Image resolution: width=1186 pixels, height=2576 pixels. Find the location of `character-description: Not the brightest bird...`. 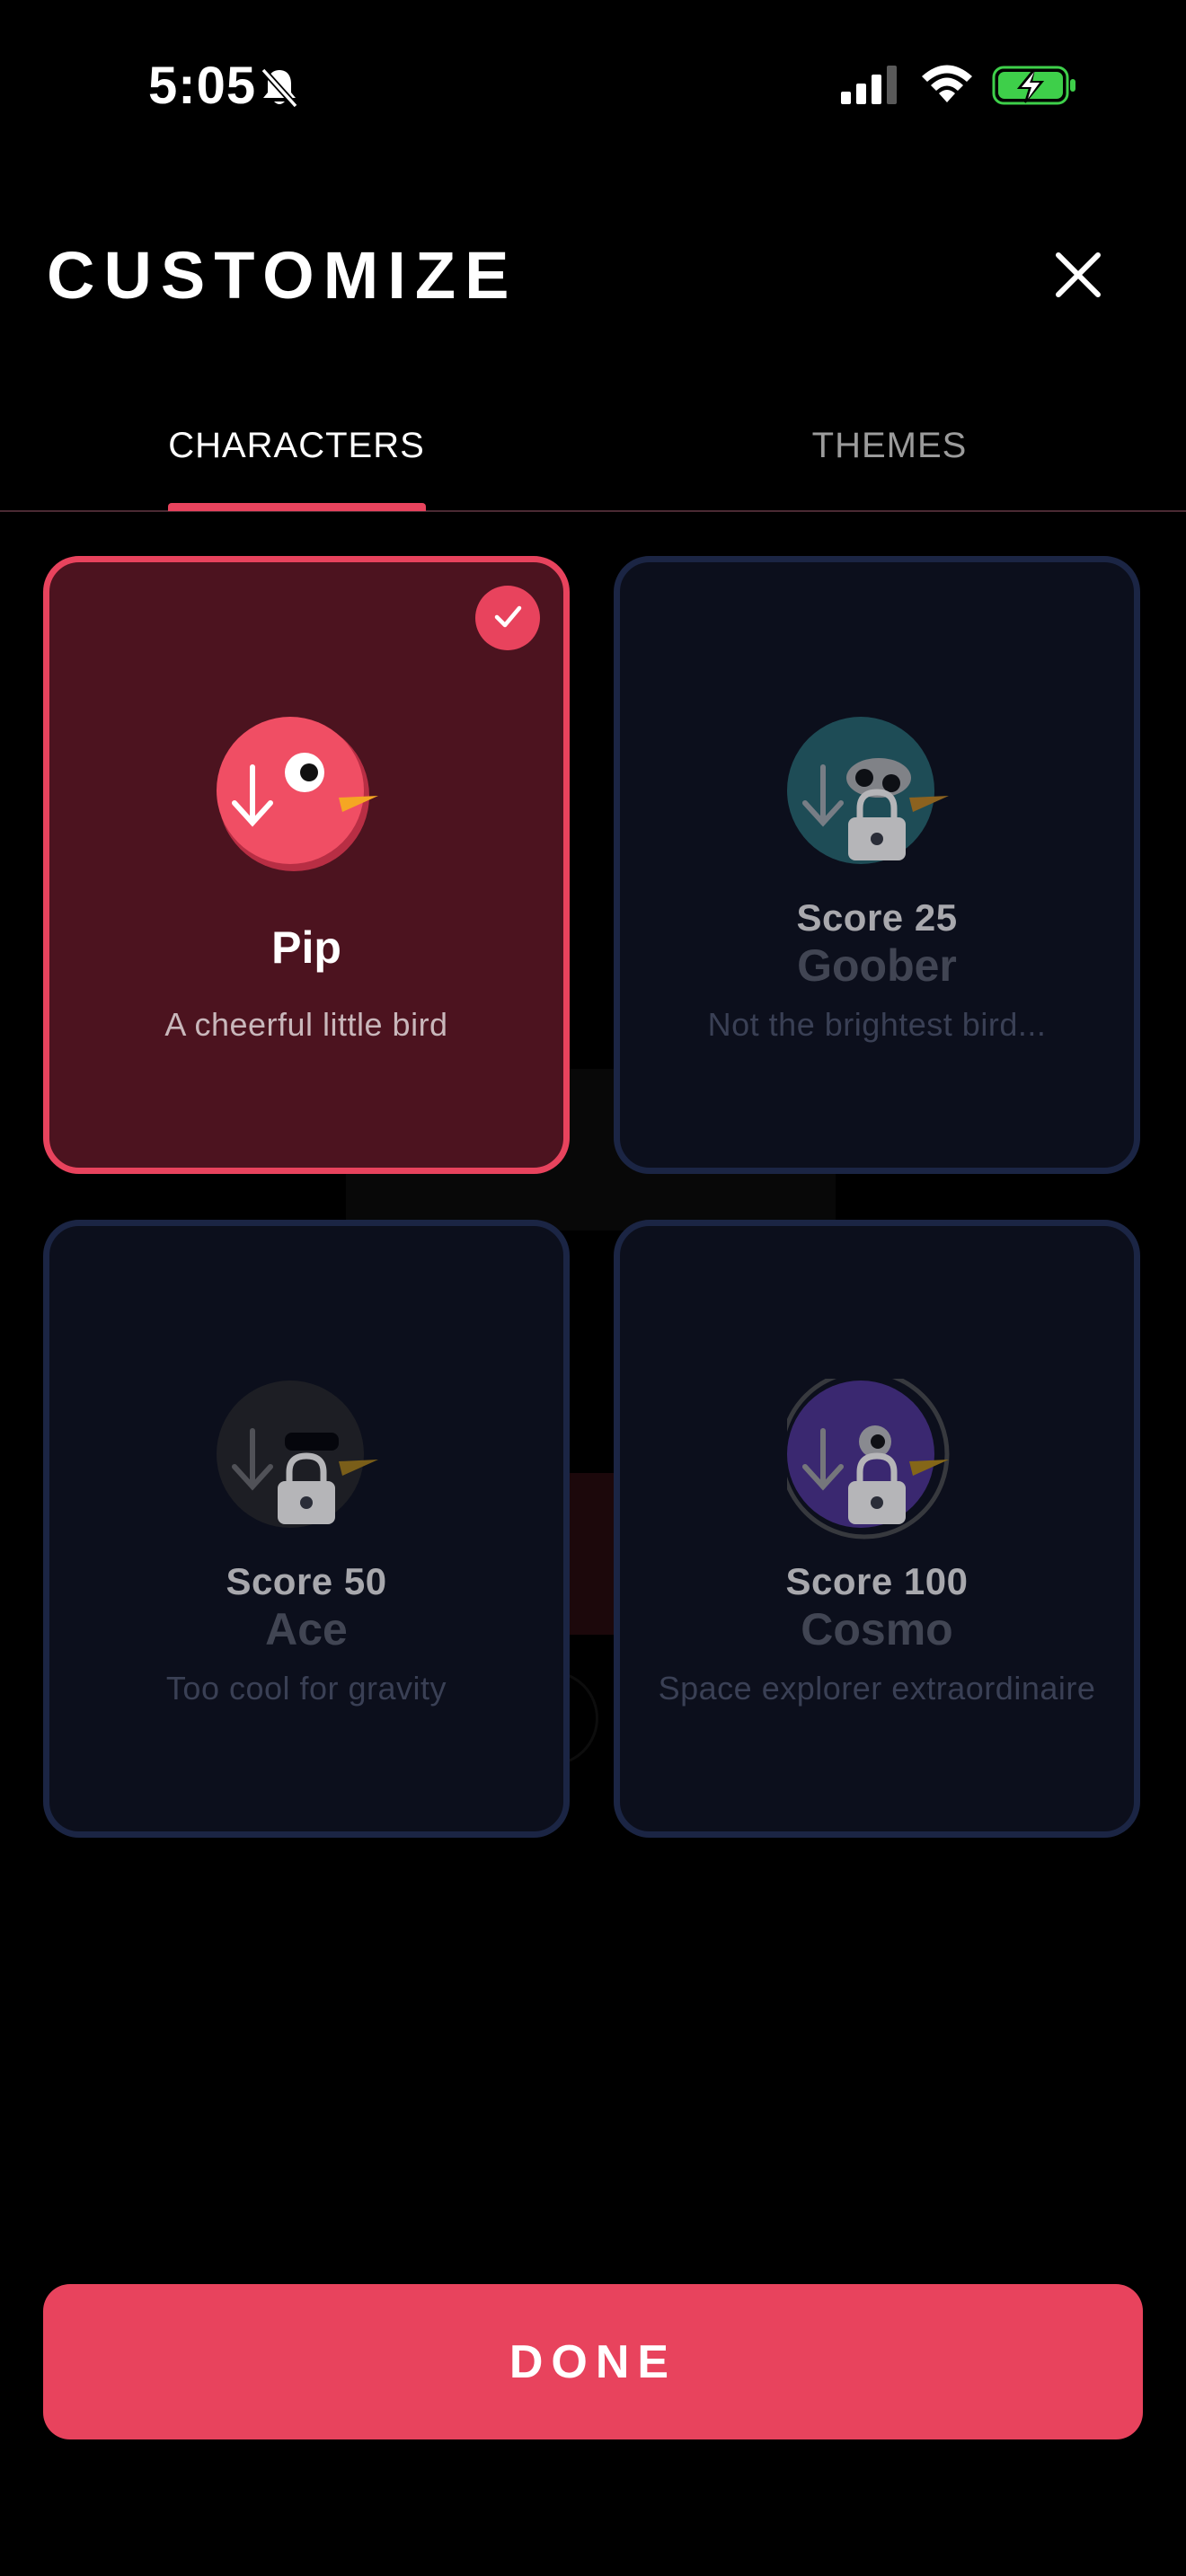

character-description: Not the brightest bird... is located at coordinates (877, 1024).